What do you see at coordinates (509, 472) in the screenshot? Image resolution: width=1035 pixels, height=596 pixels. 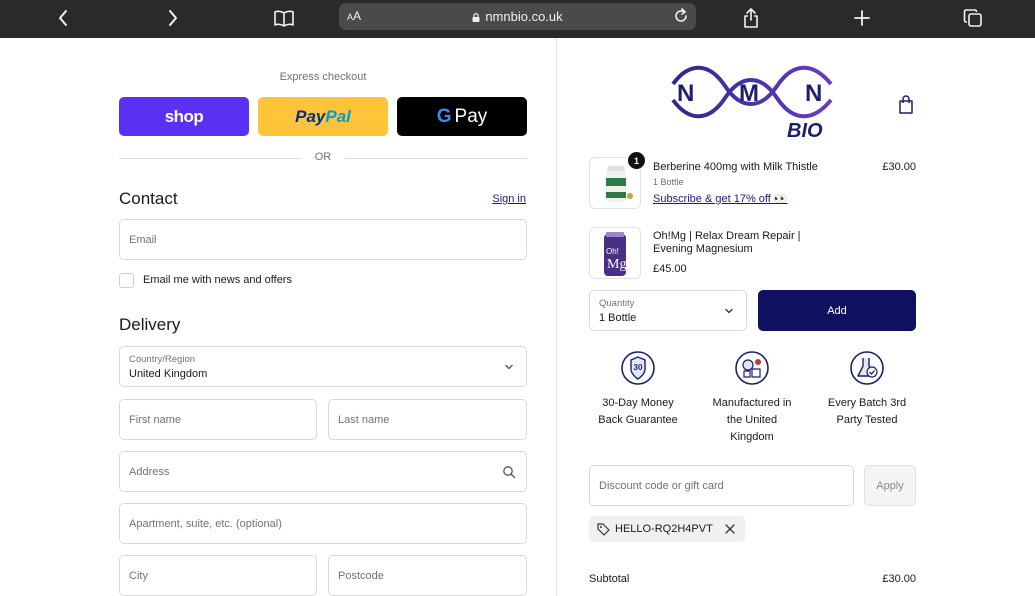 I see `search-icon` at bounding box center [509, 472].